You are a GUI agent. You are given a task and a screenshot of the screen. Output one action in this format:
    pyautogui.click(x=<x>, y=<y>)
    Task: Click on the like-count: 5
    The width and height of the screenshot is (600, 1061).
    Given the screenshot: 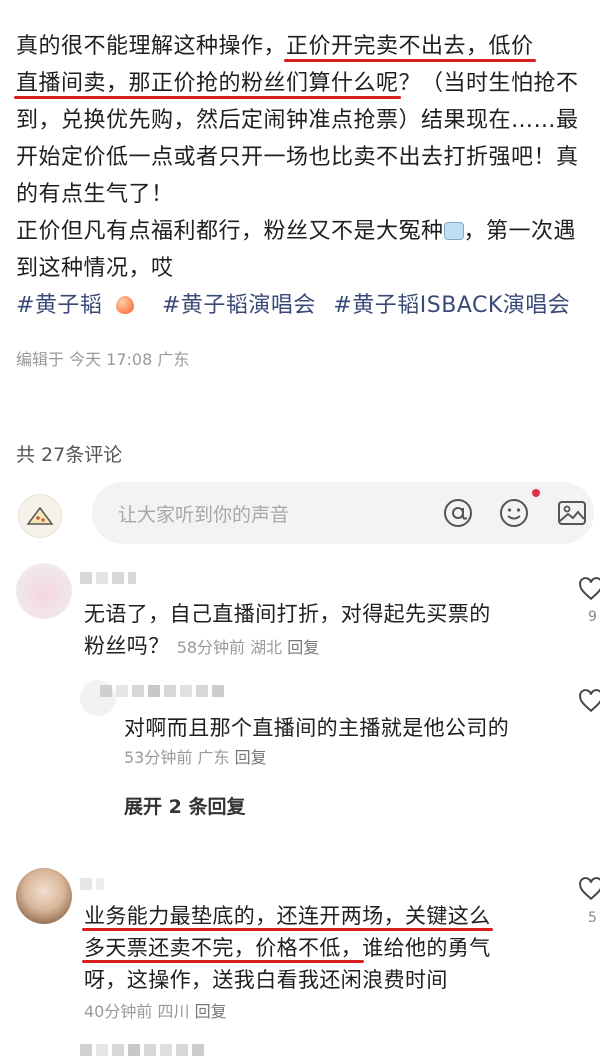 What is the action you would take?
    pyautogui.click(x=592, y=918)
    